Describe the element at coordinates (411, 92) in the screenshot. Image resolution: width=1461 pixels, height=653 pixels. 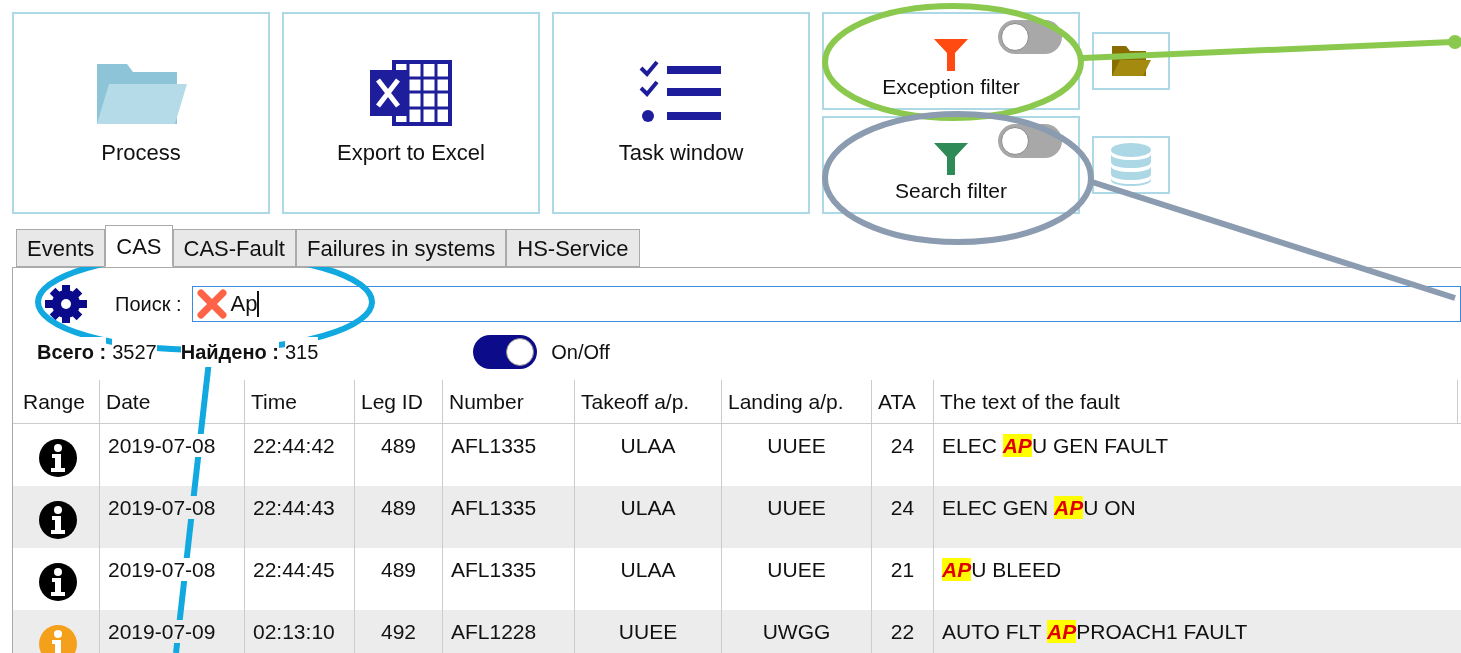
I see `spreadsheet-icon` at that location.